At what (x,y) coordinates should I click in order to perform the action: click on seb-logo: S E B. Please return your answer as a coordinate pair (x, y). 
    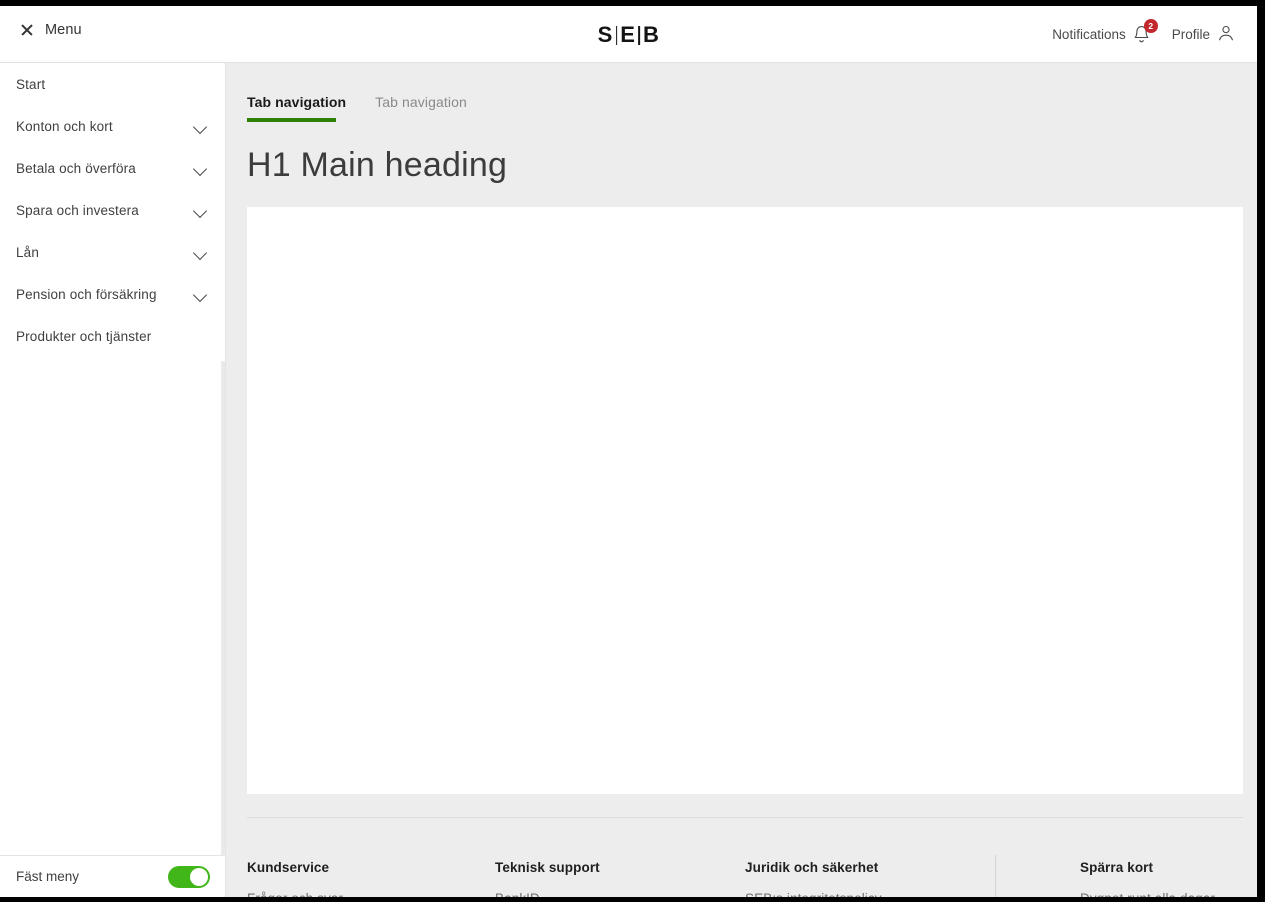
    Looking at the image, I should click on (629, 35).